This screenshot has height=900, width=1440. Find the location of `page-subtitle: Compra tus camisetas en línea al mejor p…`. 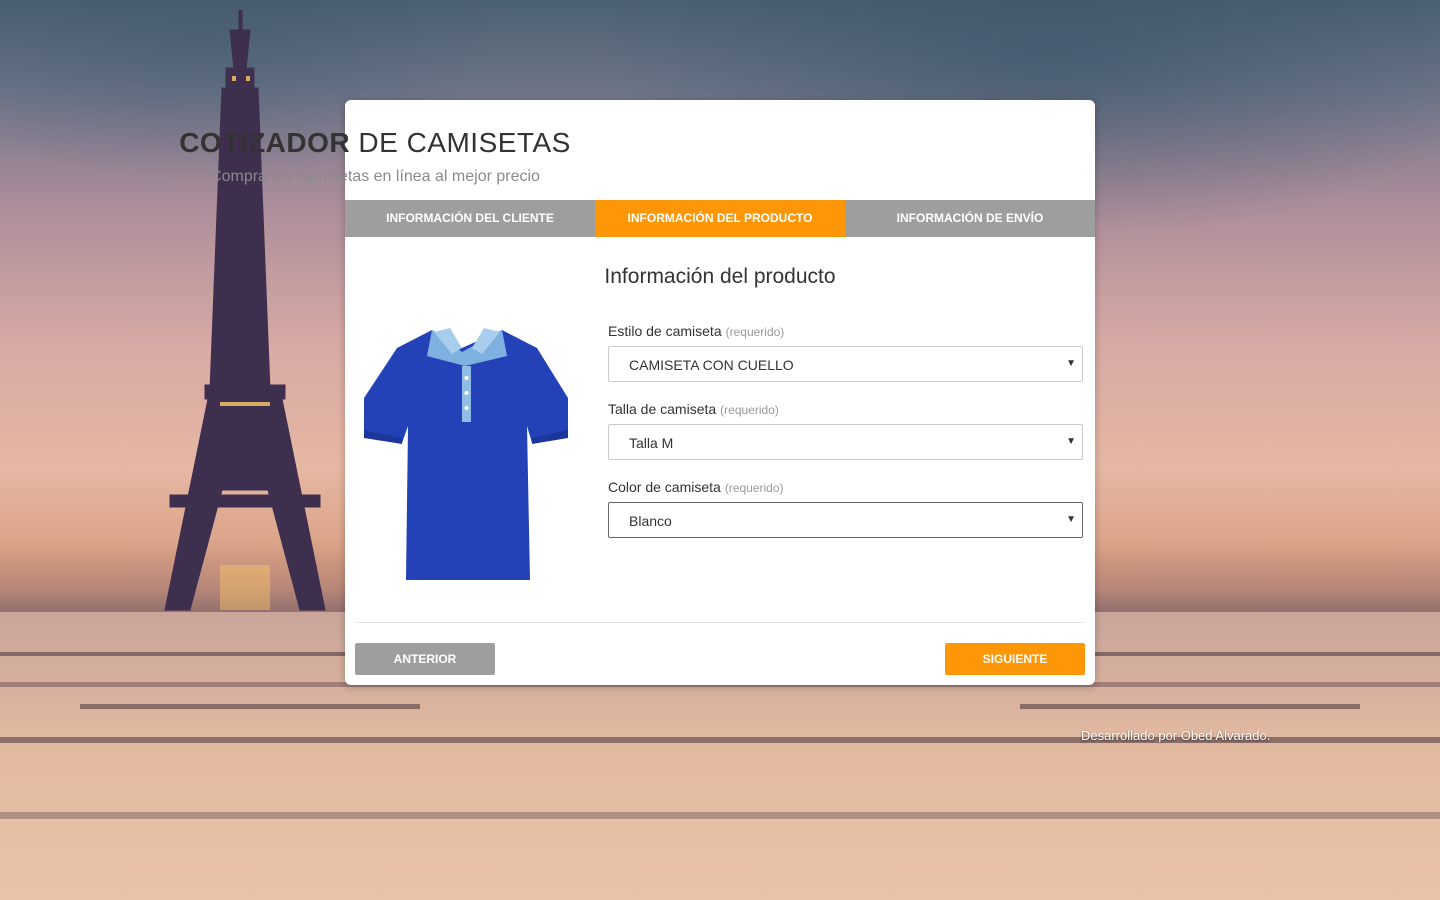

page-subtitle: Compra tus camisetas en línea al mejor p… is located at coordinates (375, 176).